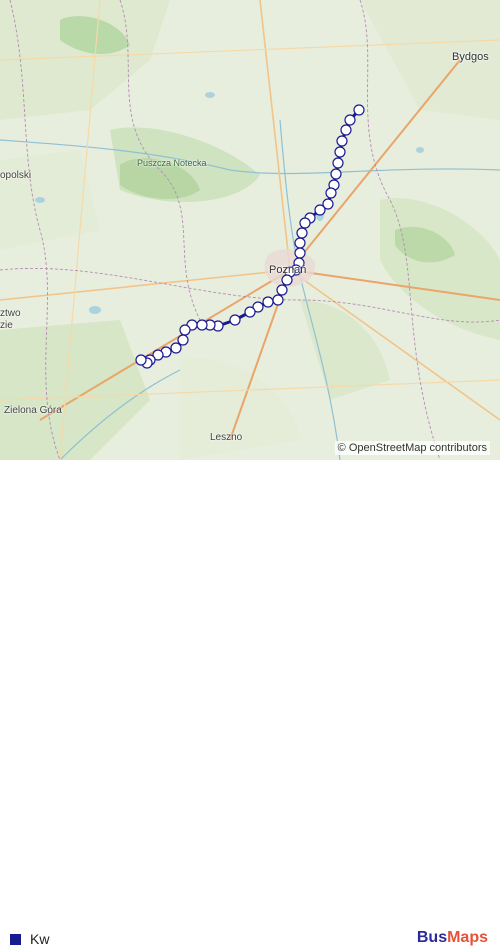 This screenshot has height=947, width=500. Describe the element at coordinates (33, 410) in the screenshot. I see `place-zielona-gora: Zielona Góra` at that location.